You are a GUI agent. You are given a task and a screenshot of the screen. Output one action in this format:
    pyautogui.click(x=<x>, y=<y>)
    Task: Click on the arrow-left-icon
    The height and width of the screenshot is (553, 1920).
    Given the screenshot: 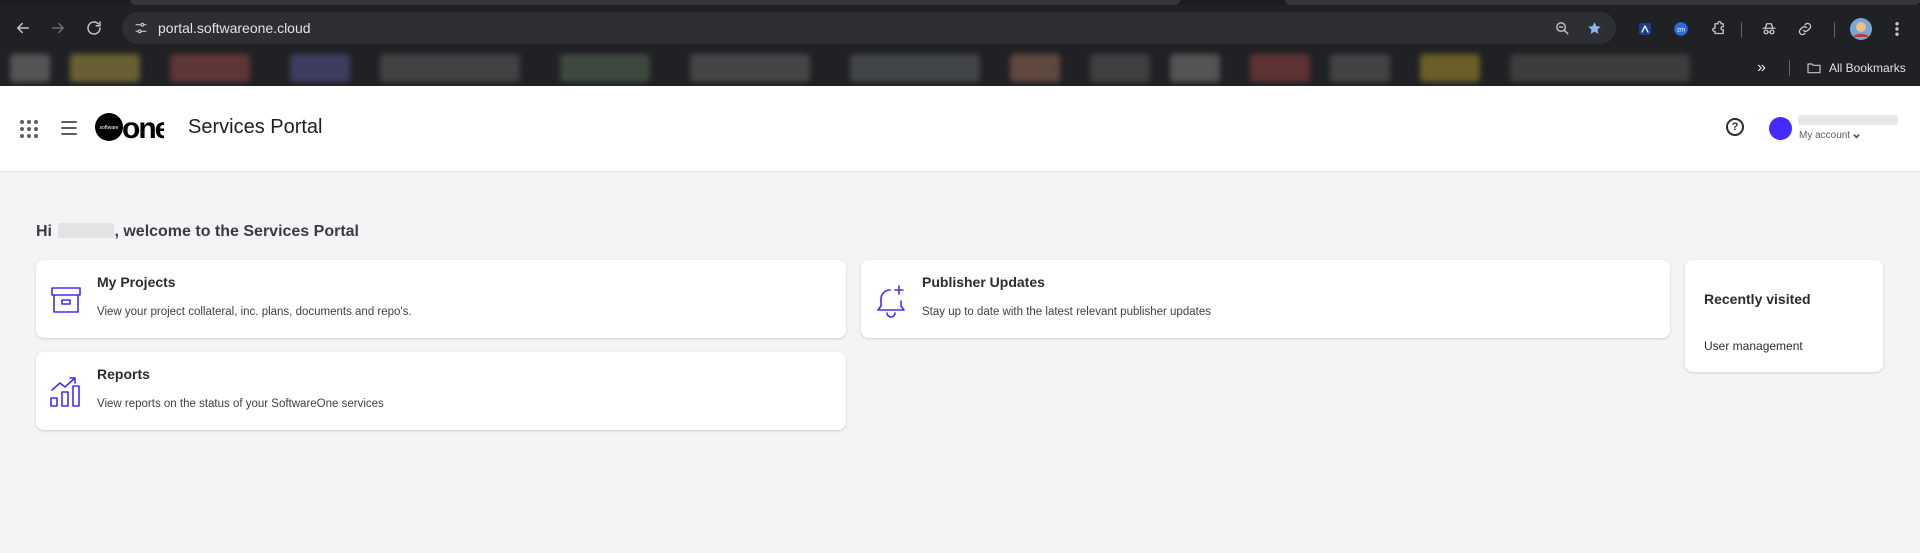 What is the action you would take?
    pyautogui.click(x=23, y=28)
    